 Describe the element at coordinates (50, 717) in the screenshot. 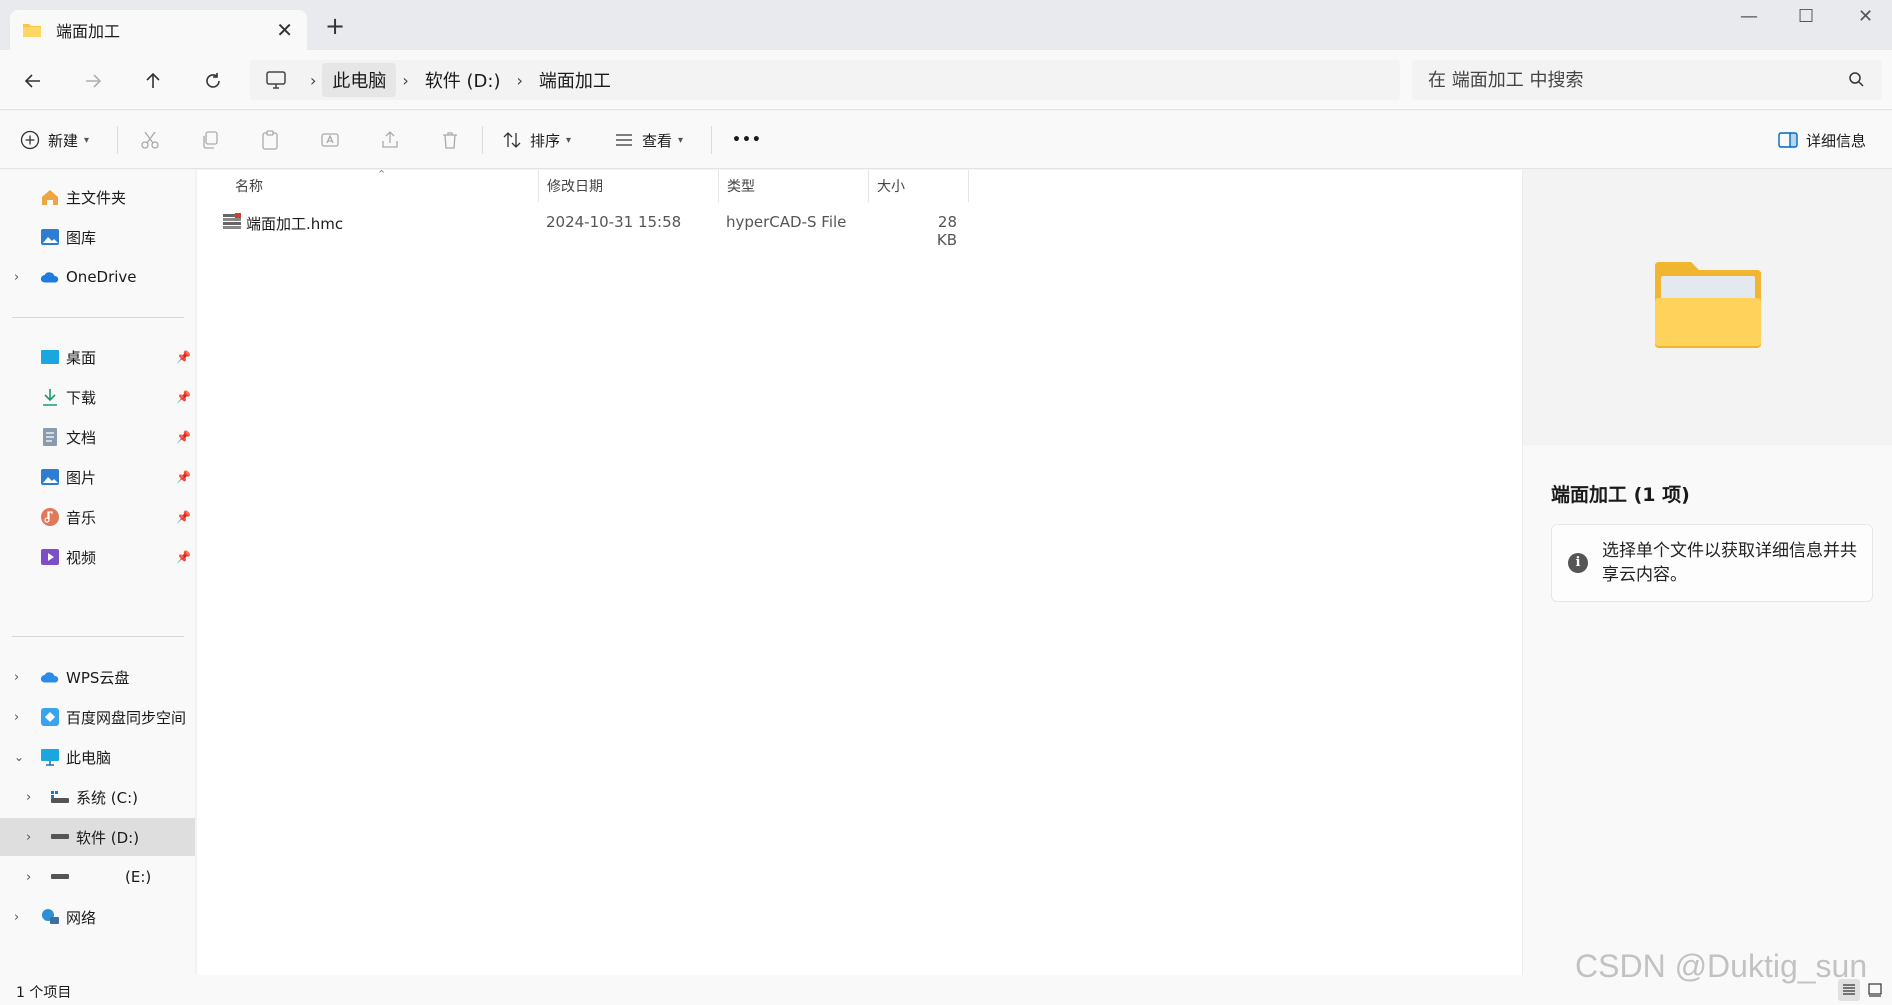

I see `baidu-netdisk-icon` at that location.